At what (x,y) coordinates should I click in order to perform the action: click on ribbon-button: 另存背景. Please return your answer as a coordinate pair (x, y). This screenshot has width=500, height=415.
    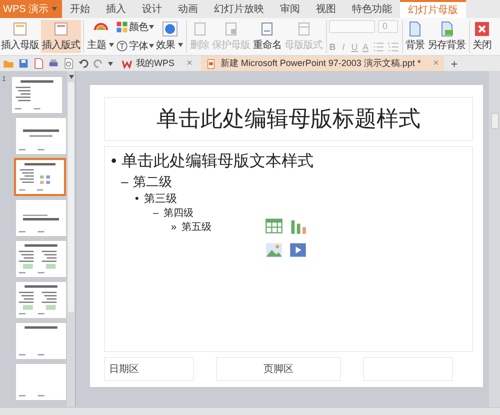
    Looking at the image, I should click on (446, 36).